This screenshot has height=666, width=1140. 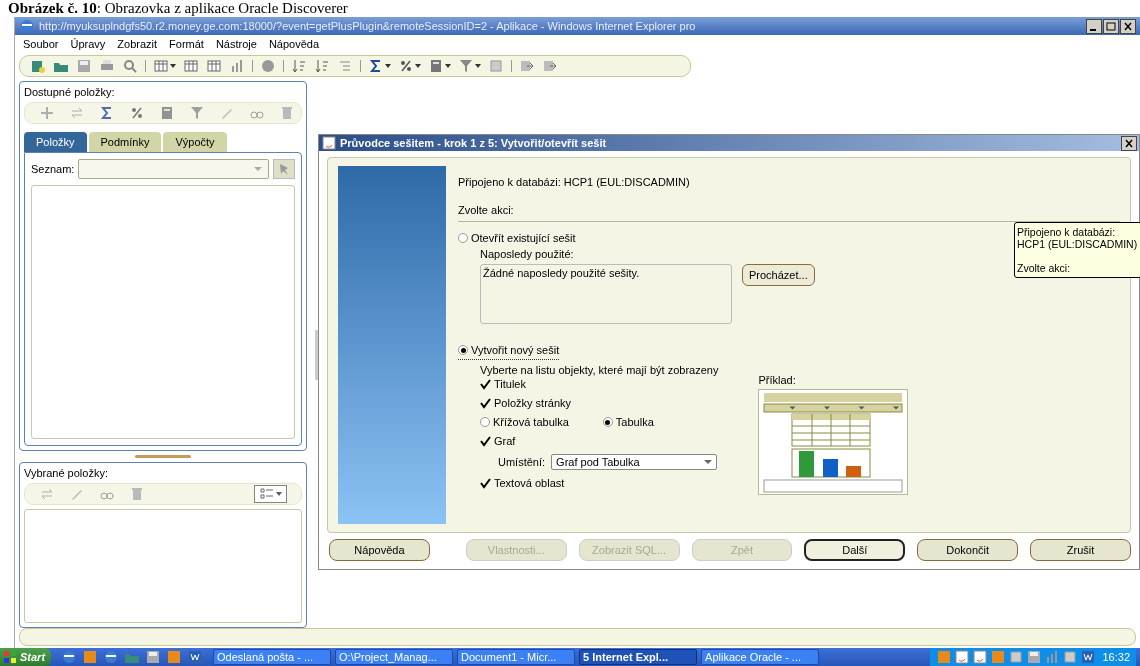 What do you see at coordinates (26, 657) in the screenshot?
I see `start-button: Start` at bounding box center [26, 657].